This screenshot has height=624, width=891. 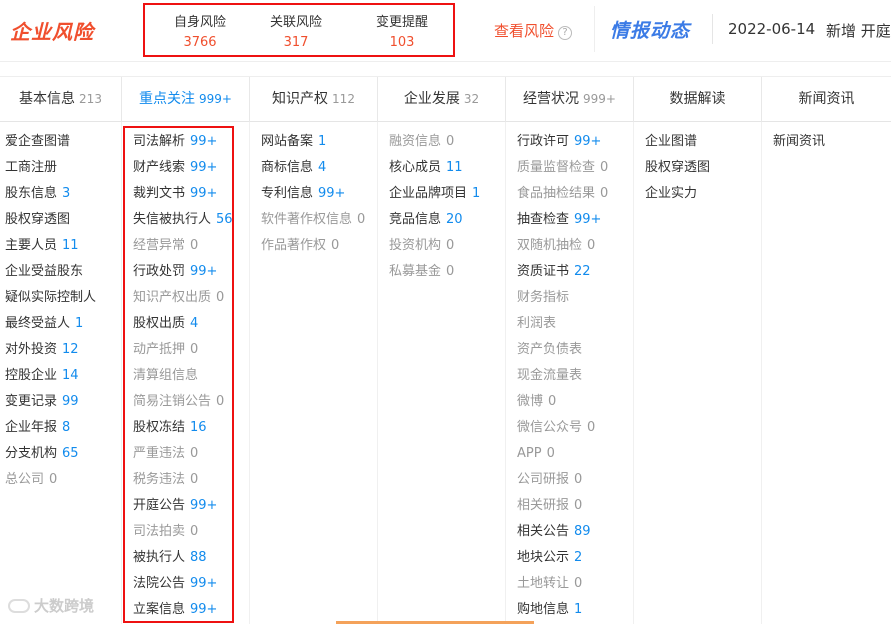 I want to click on list-item: 对外投资 12, so click(x=42, y=350).